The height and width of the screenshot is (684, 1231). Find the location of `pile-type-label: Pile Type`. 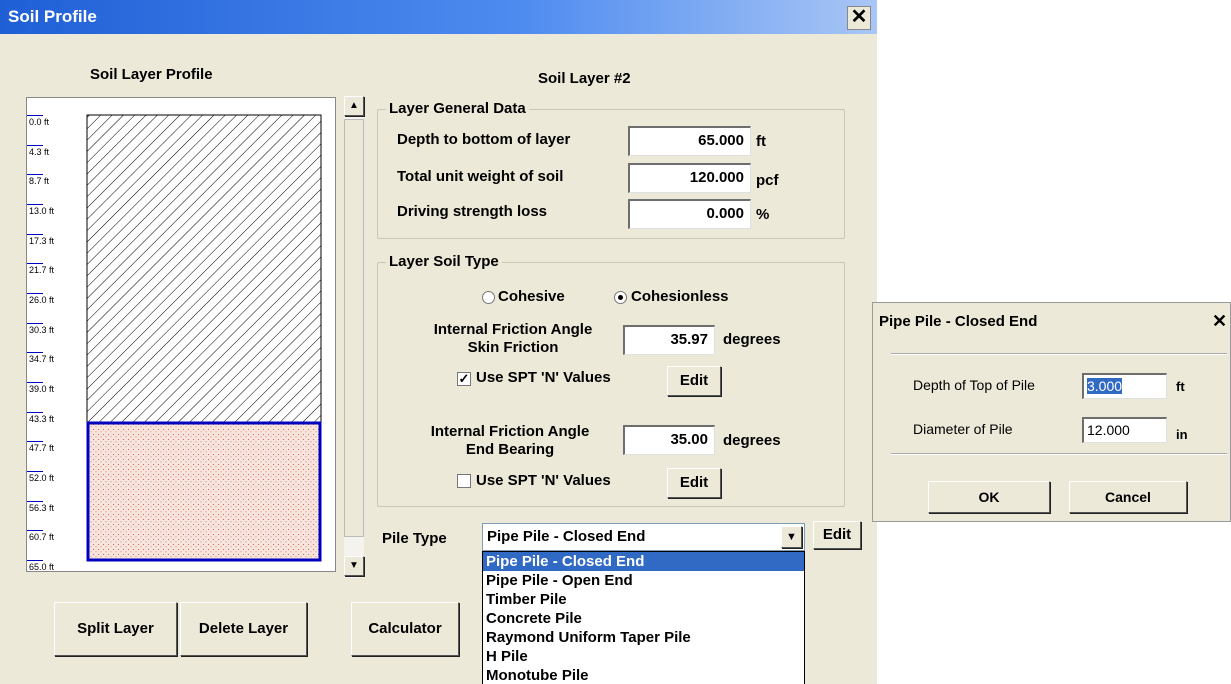

pile-type-label: Pile Type is located at coordinates (414, 538).